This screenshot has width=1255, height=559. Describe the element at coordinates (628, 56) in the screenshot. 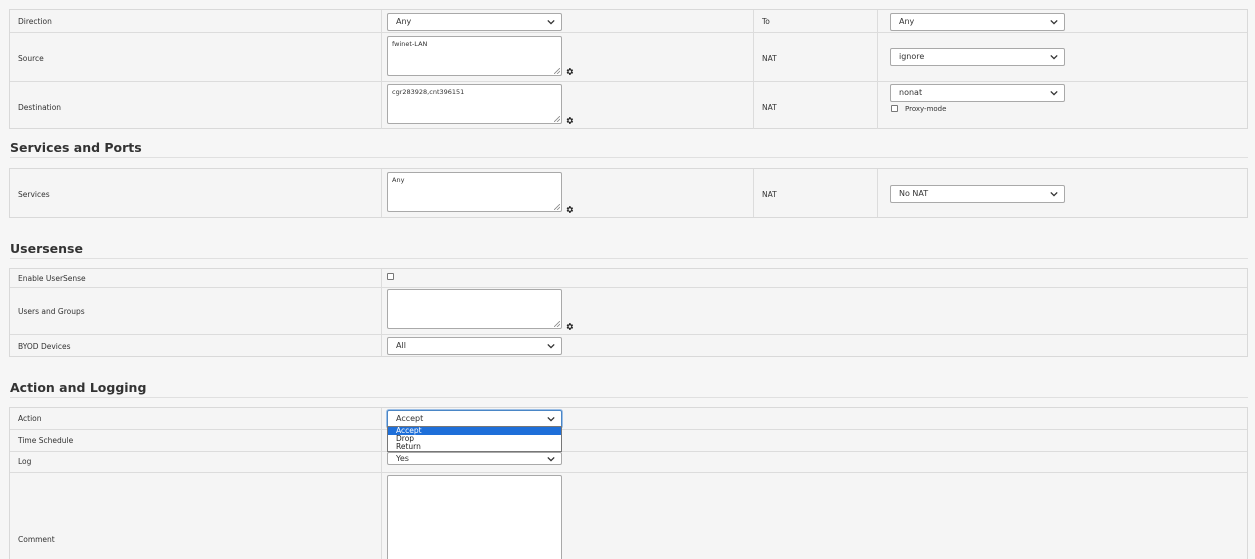

I see `source-row: Source fwinet-LAN NAT ignore` at that location.